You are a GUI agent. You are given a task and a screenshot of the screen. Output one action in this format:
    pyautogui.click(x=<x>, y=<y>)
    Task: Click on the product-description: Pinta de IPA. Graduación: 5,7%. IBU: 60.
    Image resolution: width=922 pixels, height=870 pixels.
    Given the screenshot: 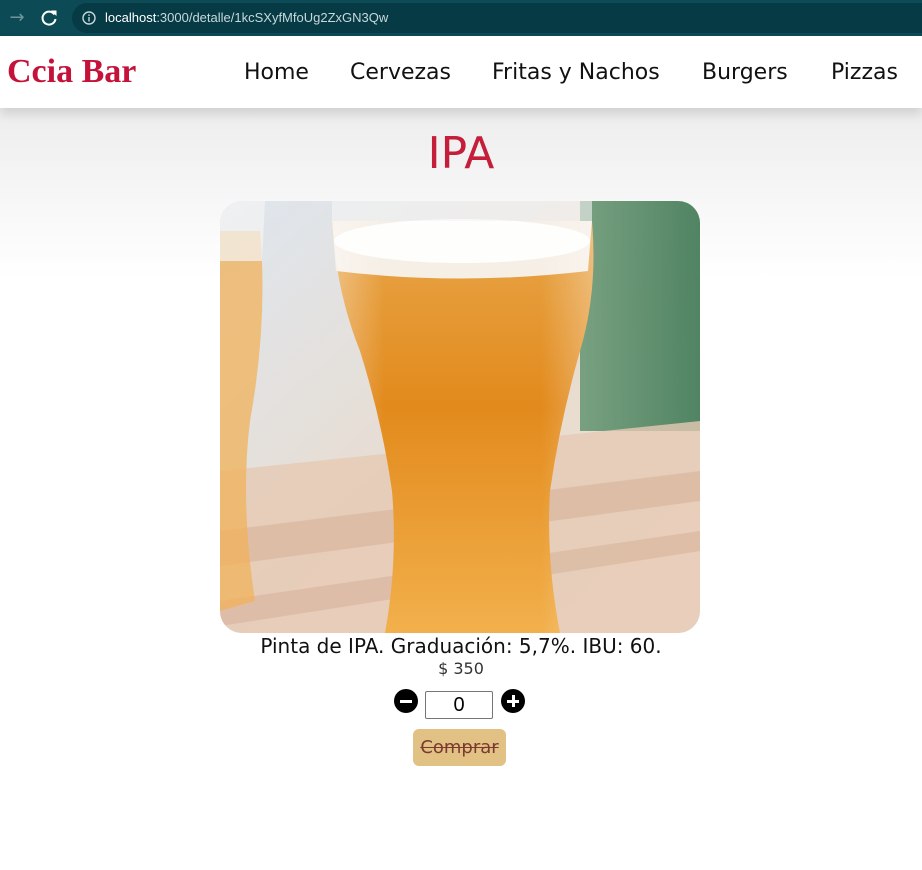 What is the action you would take?
    pyautogui.click(x=461, y=646)
    